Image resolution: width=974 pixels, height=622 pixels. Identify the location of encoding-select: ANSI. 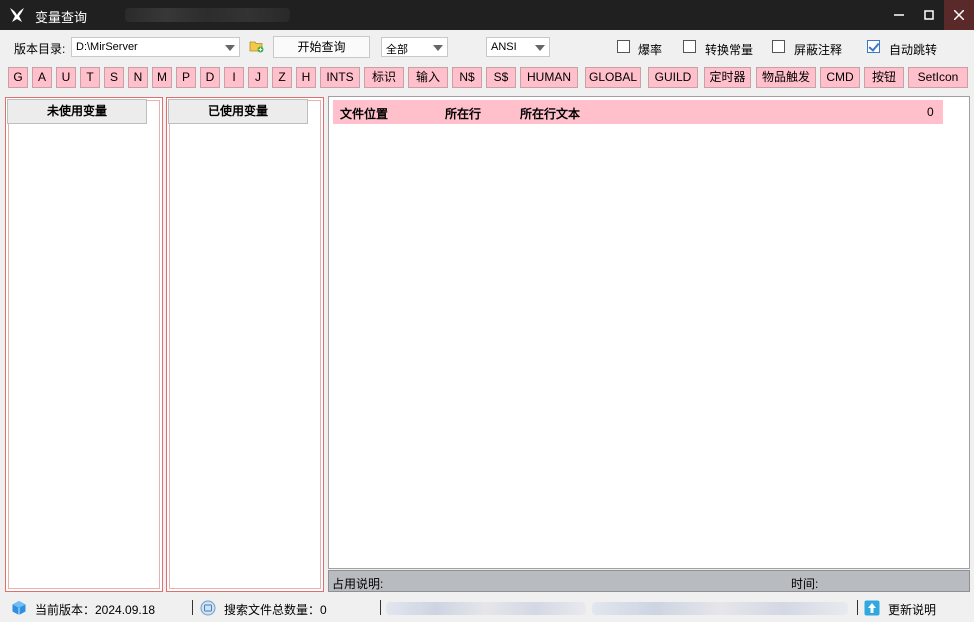
(518, 47).